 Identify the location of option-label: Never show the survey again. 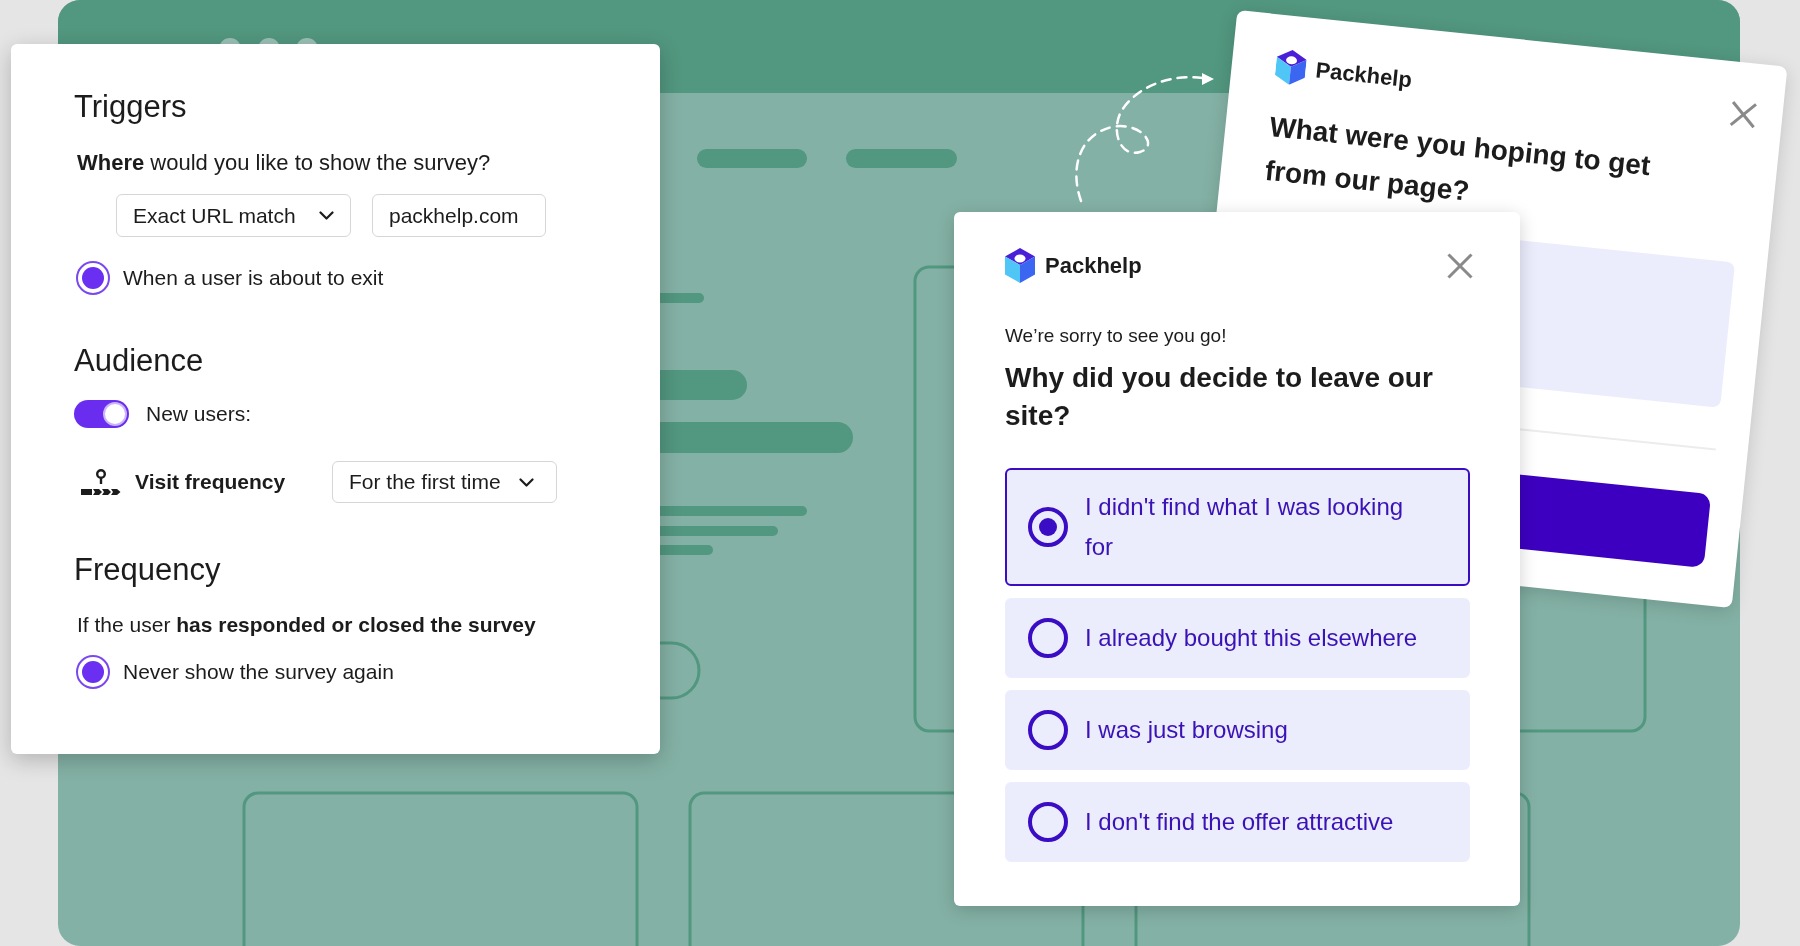
(258, 672).